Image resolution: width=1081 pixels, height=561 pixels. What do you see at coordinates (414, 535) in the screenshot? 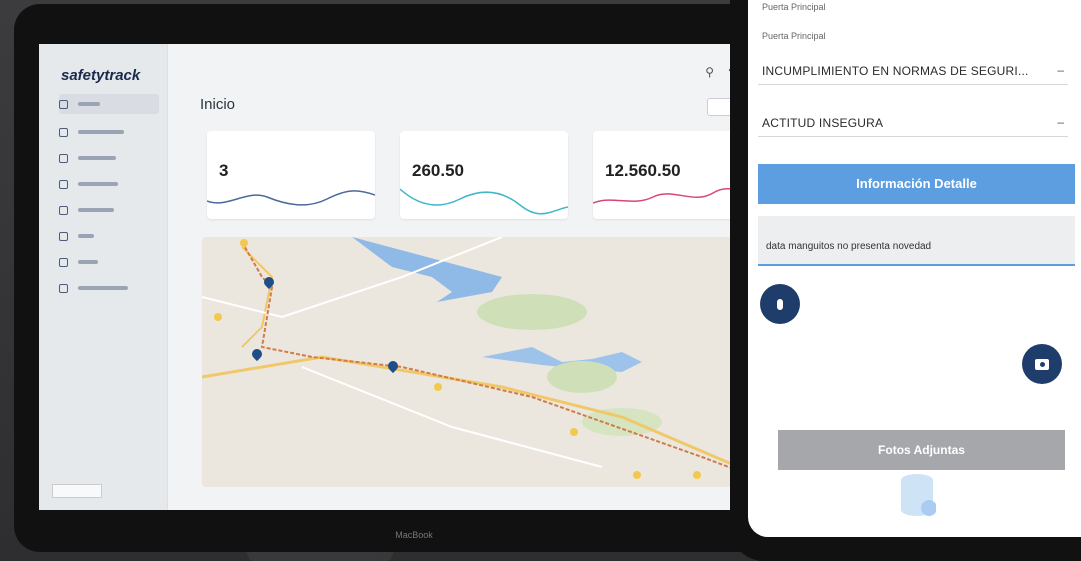
I see `laptop-brand: MacBook` at bounding box center [414, 535].